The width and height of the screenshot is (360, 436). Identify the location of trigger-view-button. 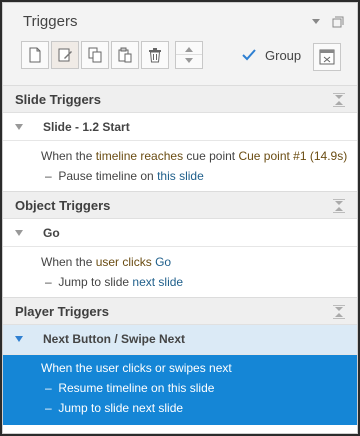
(327, 57).